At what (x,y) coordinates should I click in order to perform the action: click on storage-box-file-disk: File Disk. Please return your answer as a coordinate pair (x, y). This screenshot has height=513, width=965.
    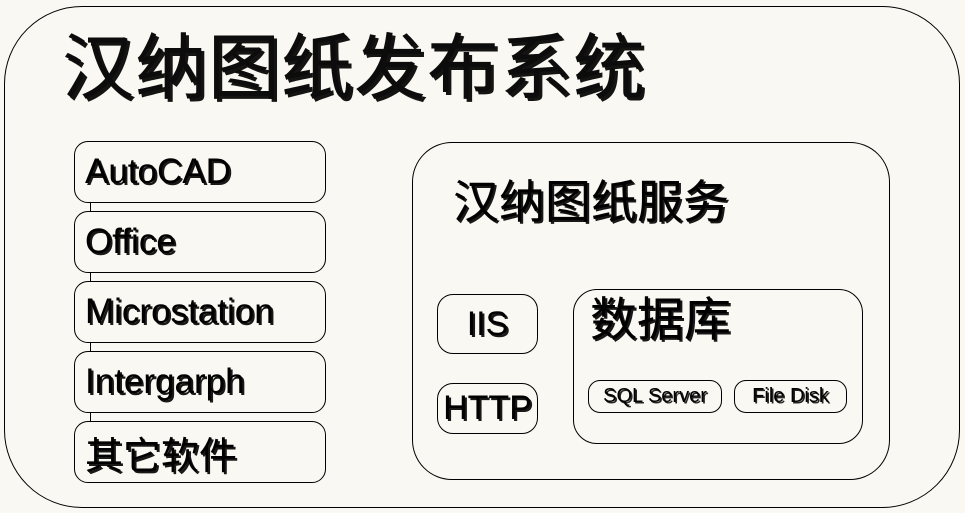
    Looking at the image, I should click on (790, 396).